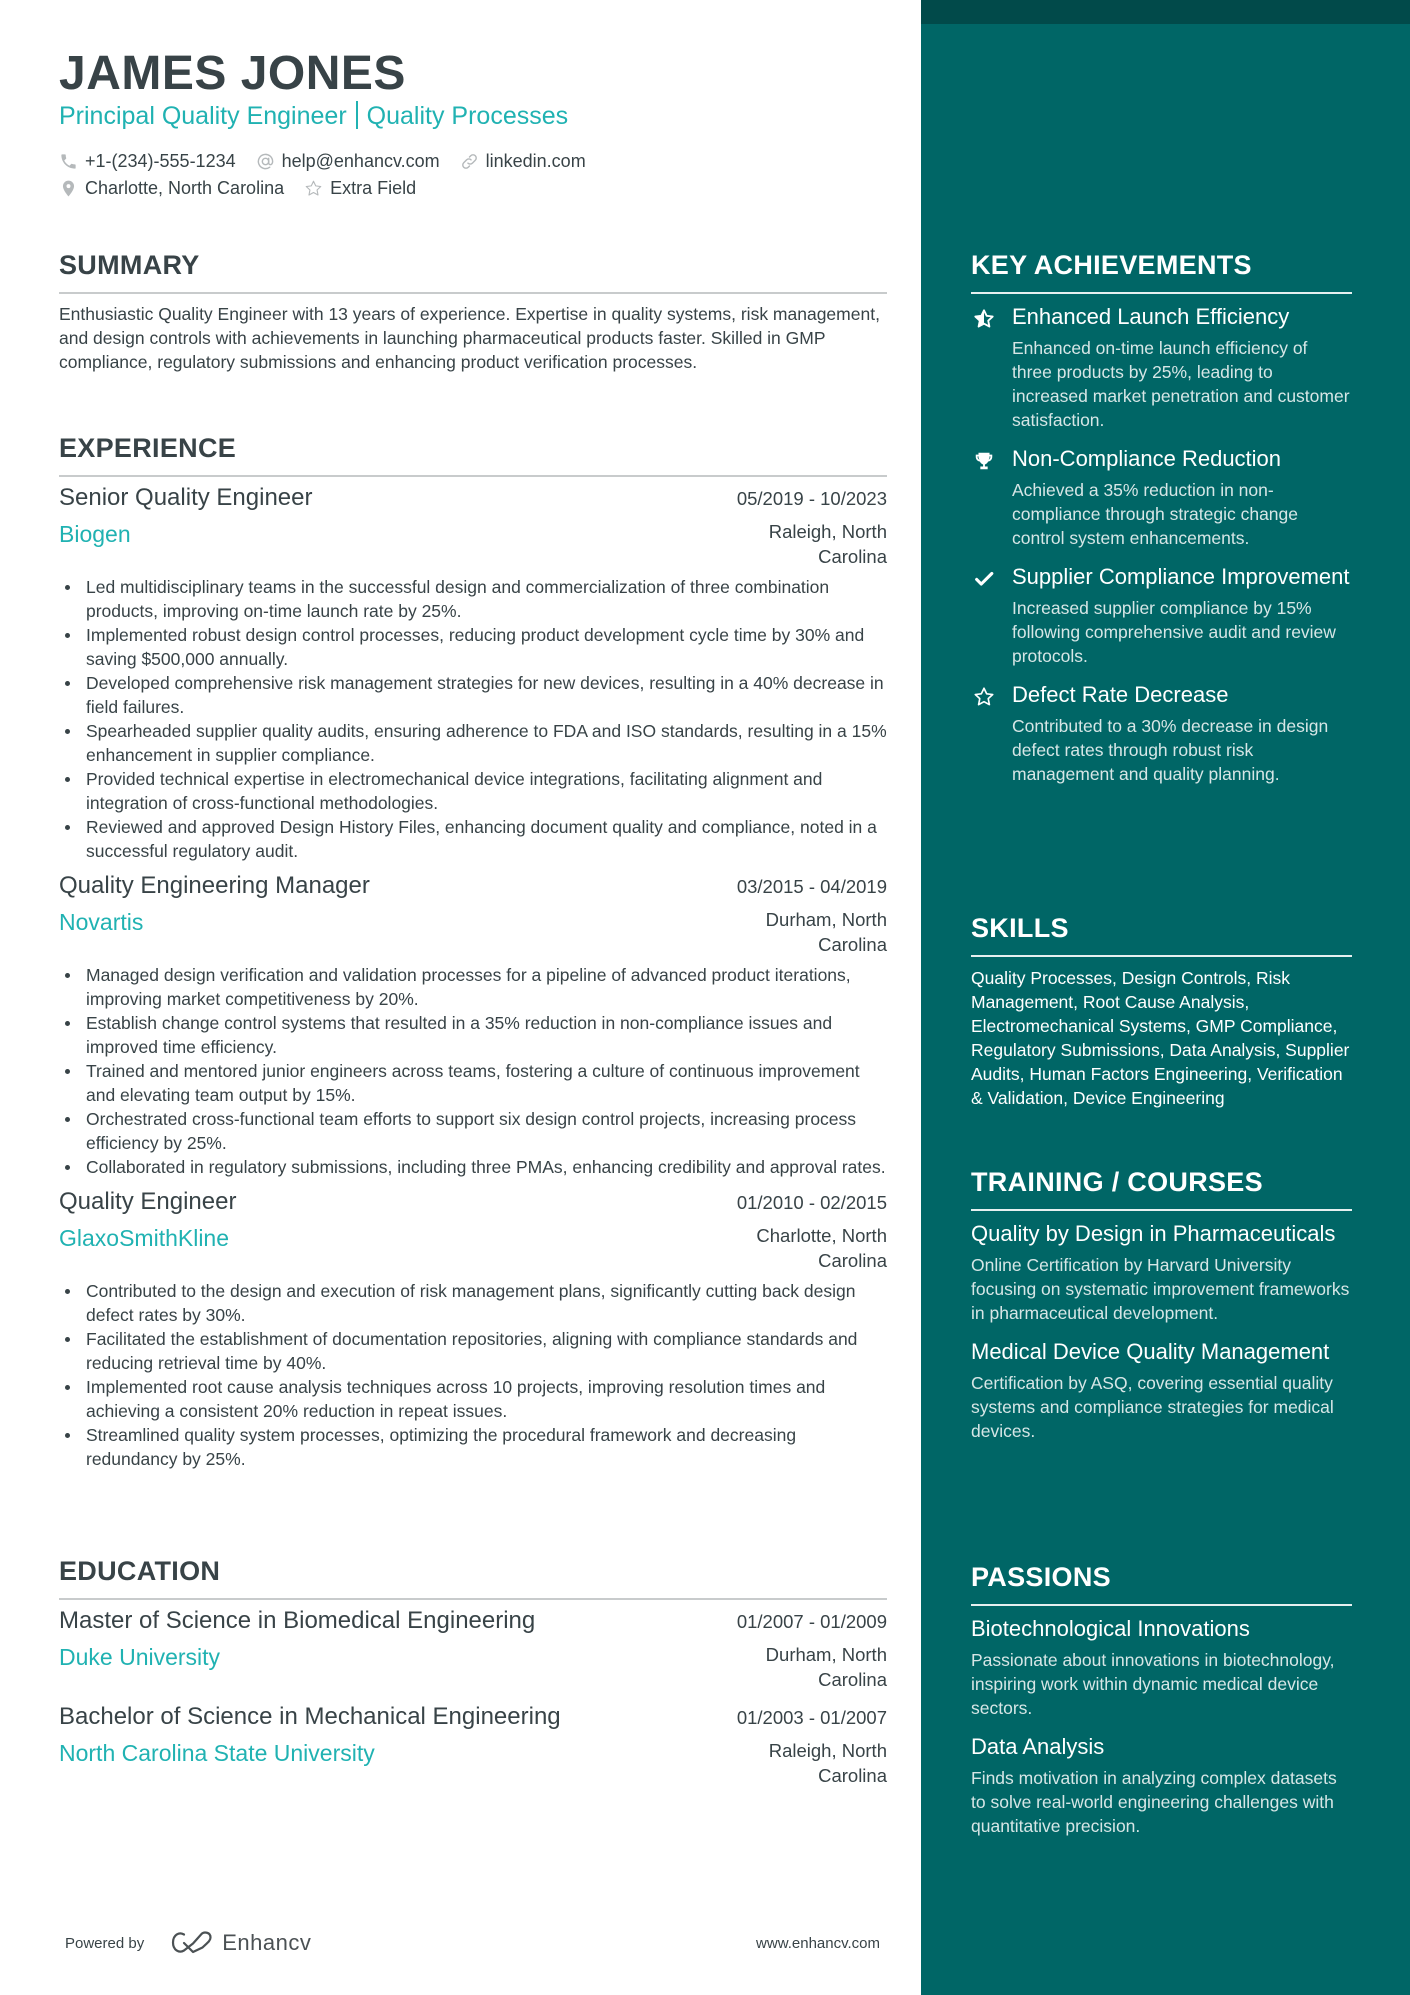 The width and height of the screenshot is (1410, 1995). What do you see at coordinates (1110, 1628) in the screenshot?
I see `passion-title: Biotechnological Innovations` at bounding box center [1110, 1628].